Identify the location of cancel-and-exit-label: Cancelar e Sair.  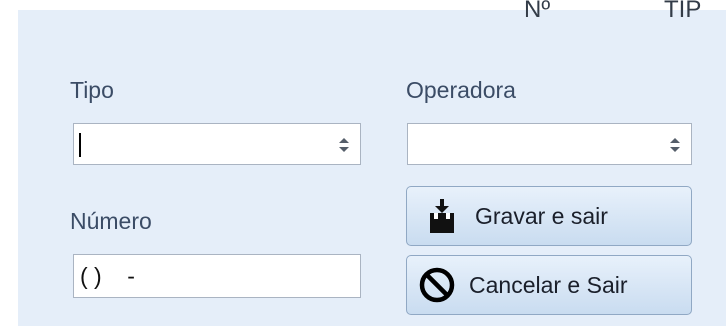
(548, 284).